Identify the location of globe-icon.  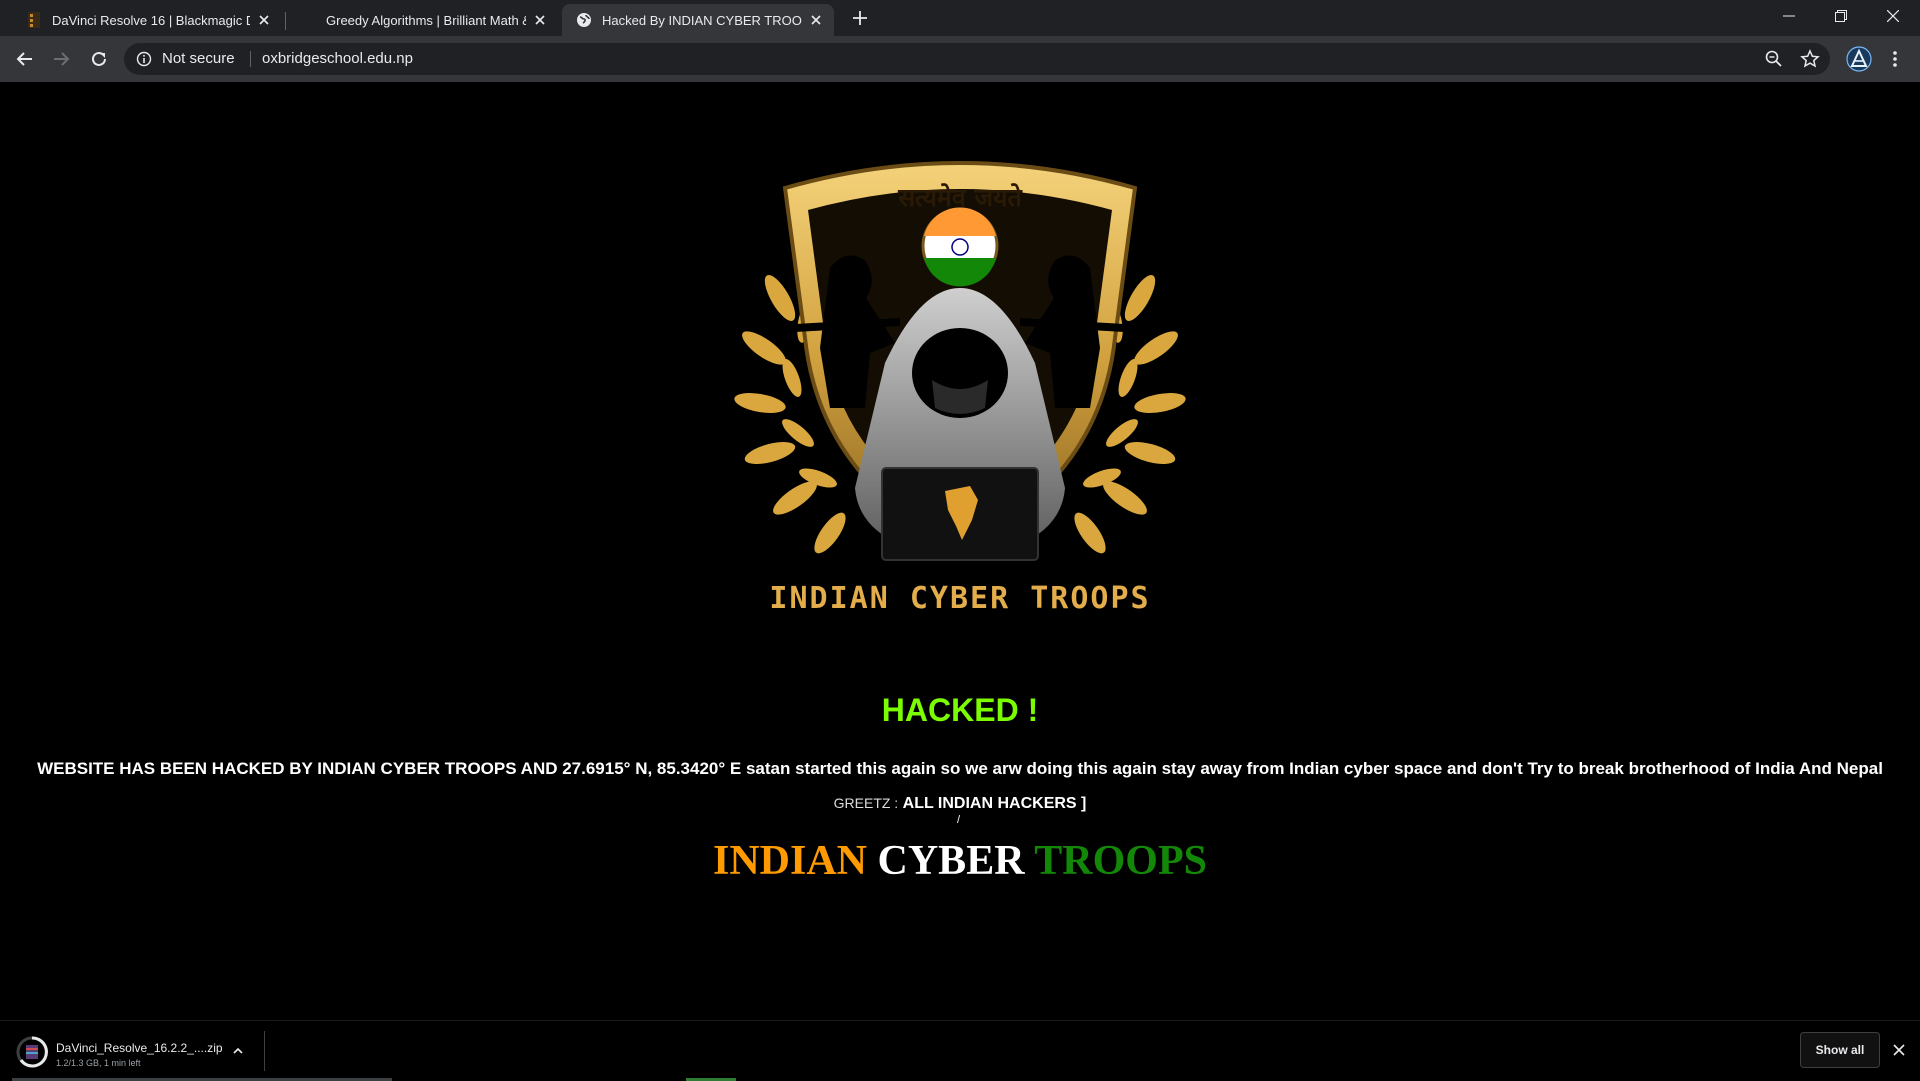
(584, 20).